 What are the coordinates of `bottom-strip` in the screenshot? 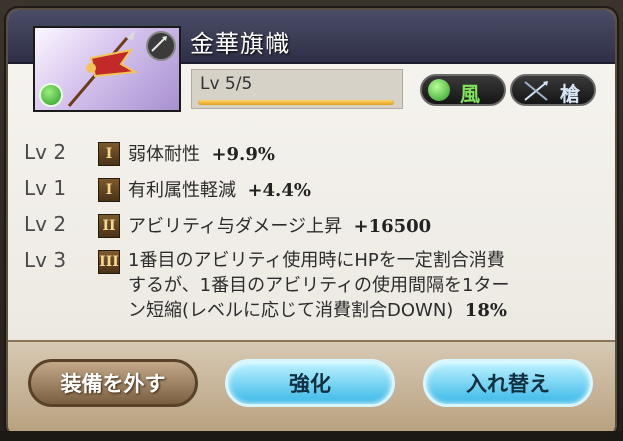 It's located at (311, 436).